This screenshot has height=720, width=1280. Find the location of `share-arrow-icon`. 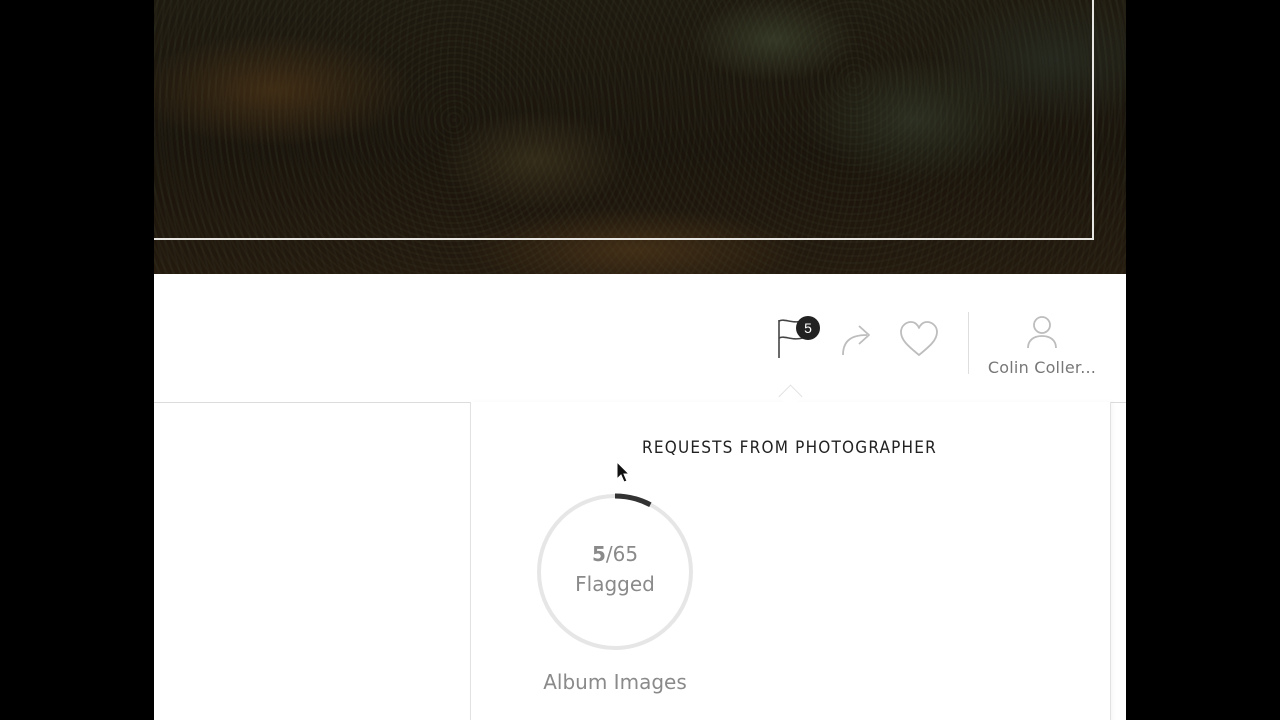

share-arrow-icon is located at coordinates (856, 340).